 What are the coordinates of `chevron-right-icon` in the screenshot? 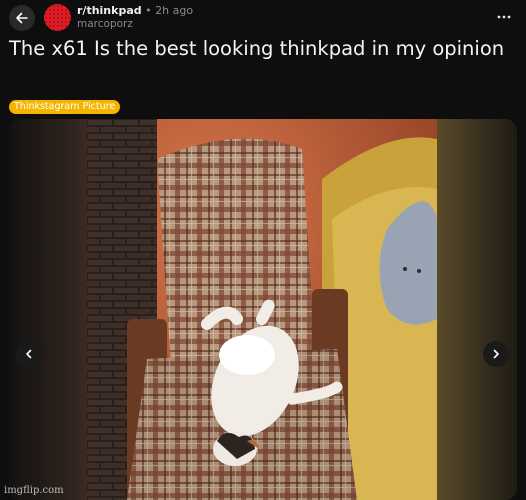 It's located at (496, 354).